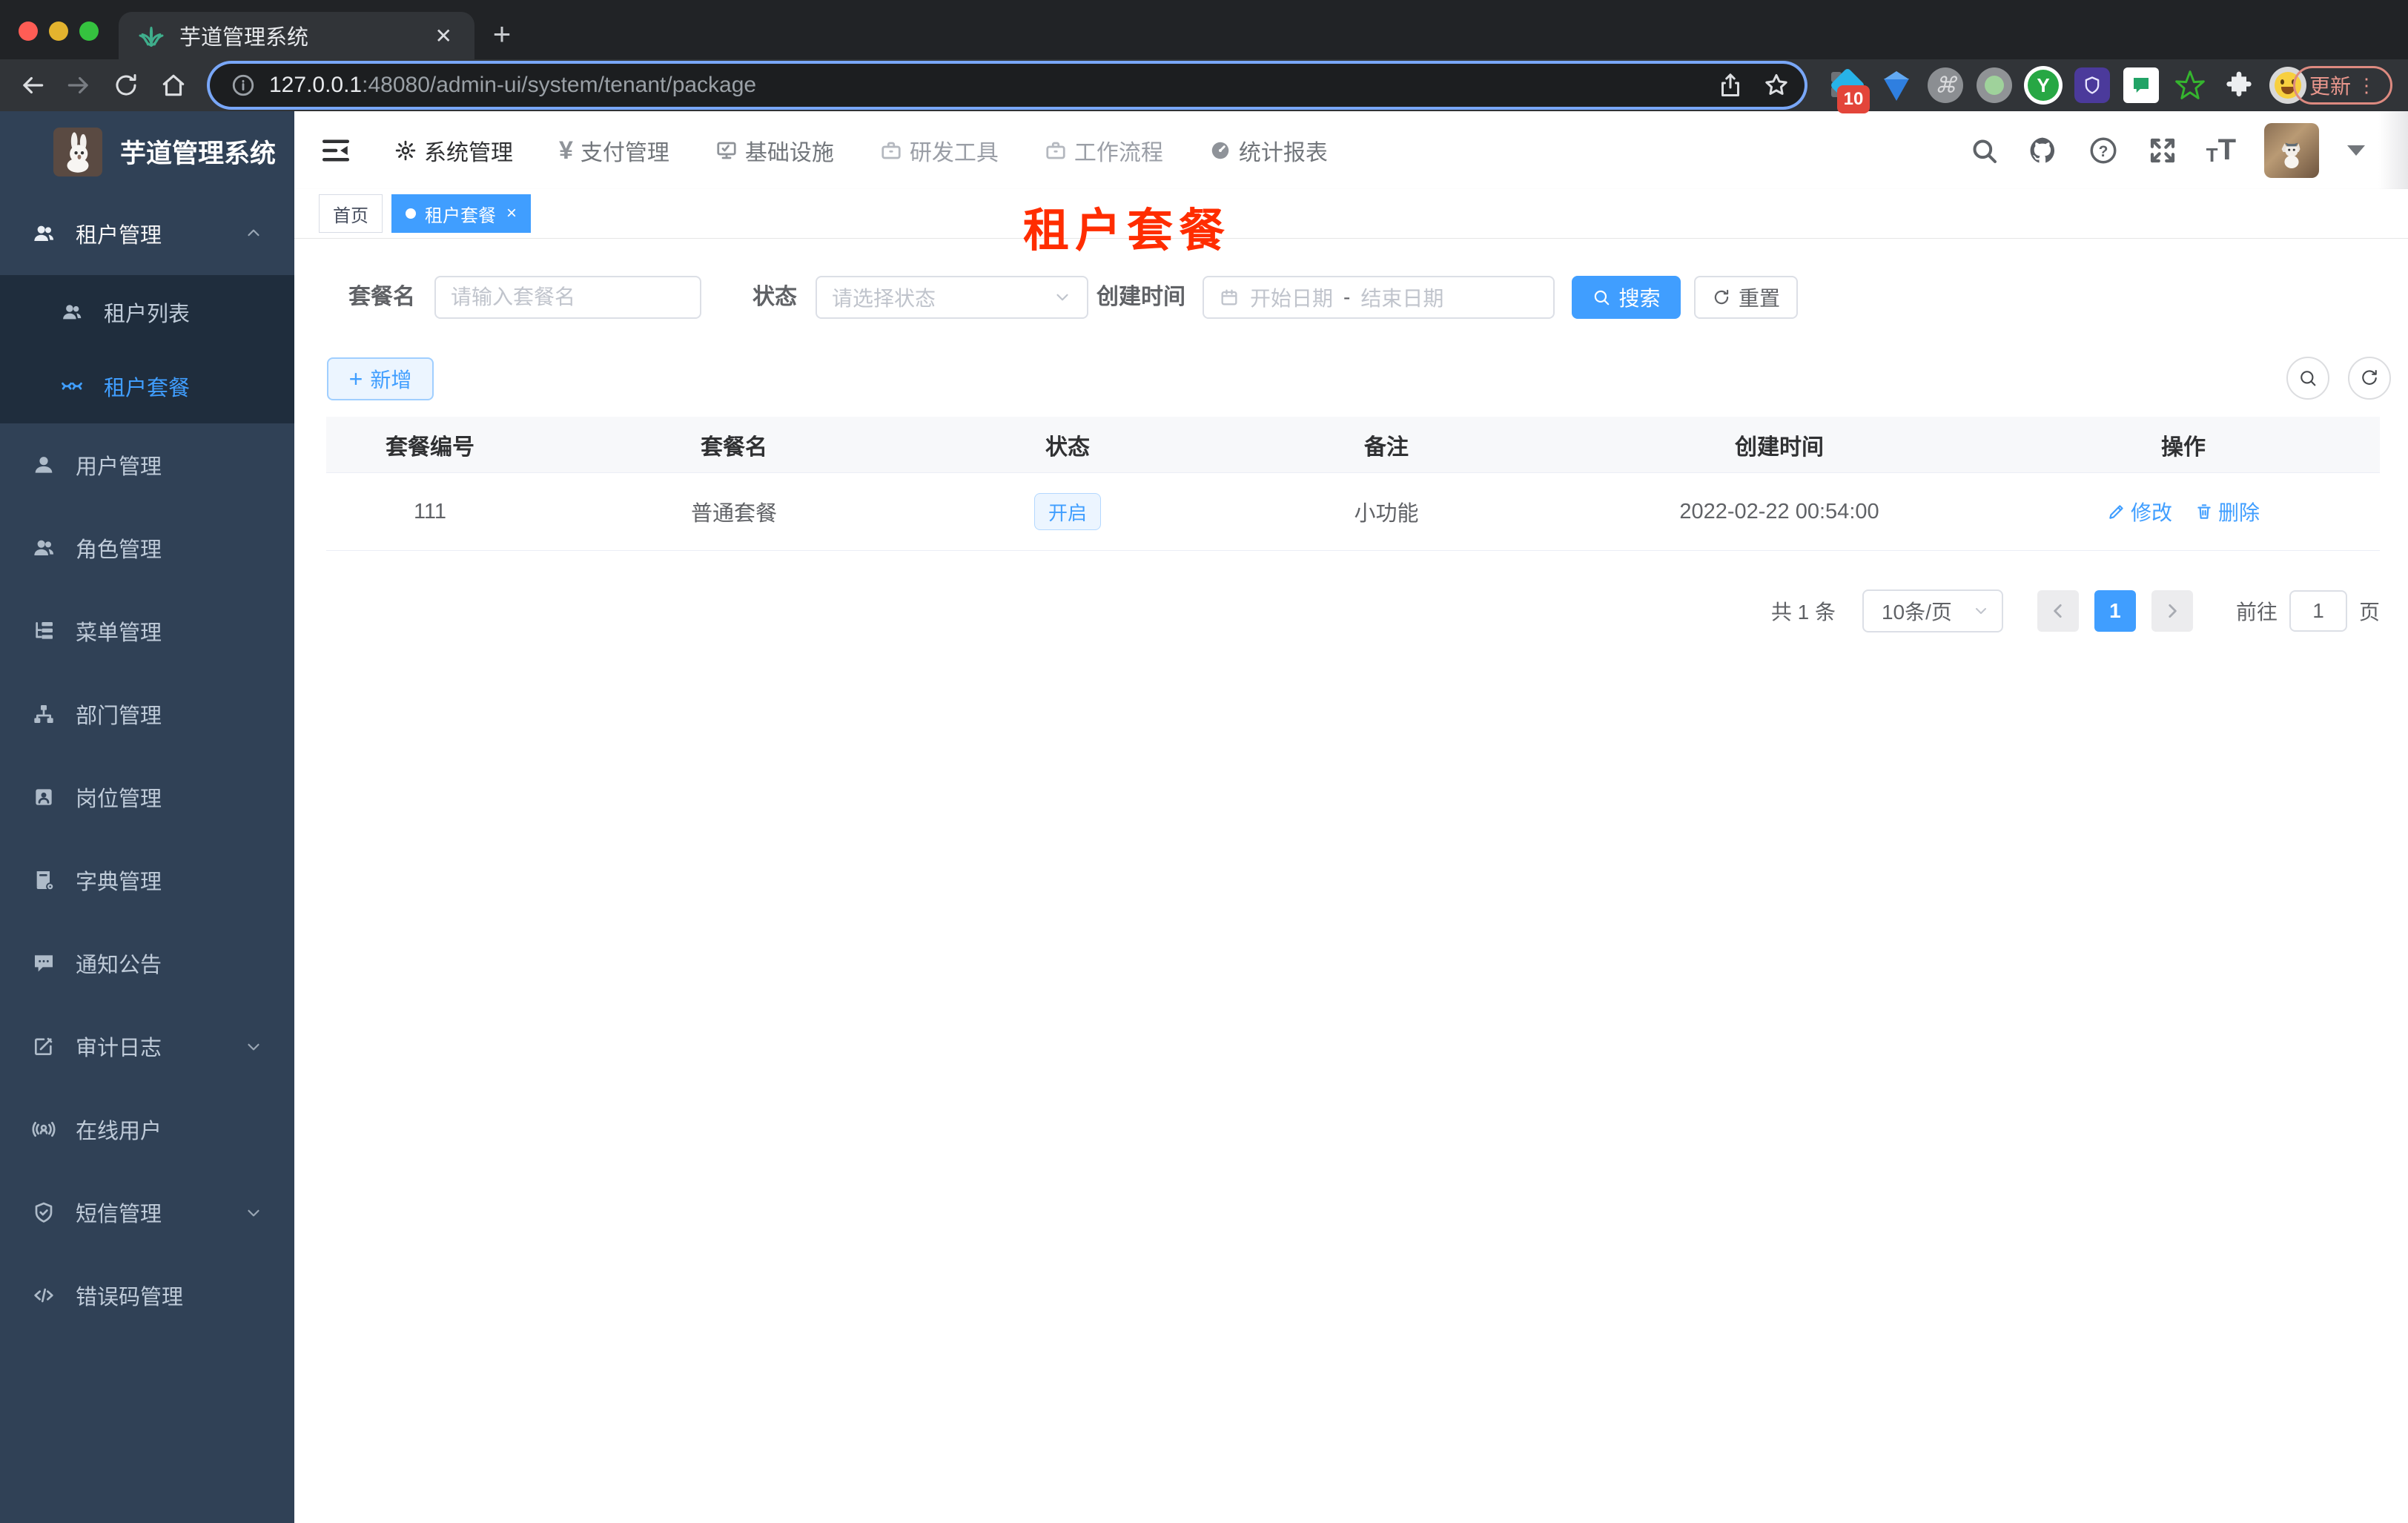 The width and height of the screenshot is (2408, 1523). I want to click on extension-star-icon, so click(2190, 85).